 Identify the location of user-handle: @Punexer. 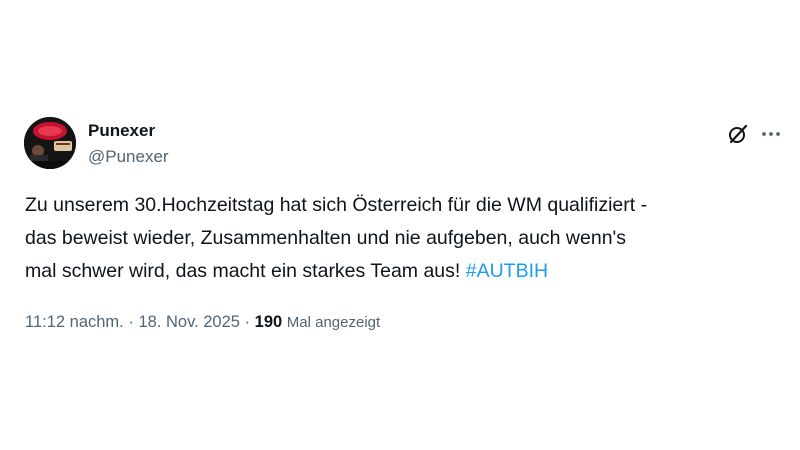
(128, 157).